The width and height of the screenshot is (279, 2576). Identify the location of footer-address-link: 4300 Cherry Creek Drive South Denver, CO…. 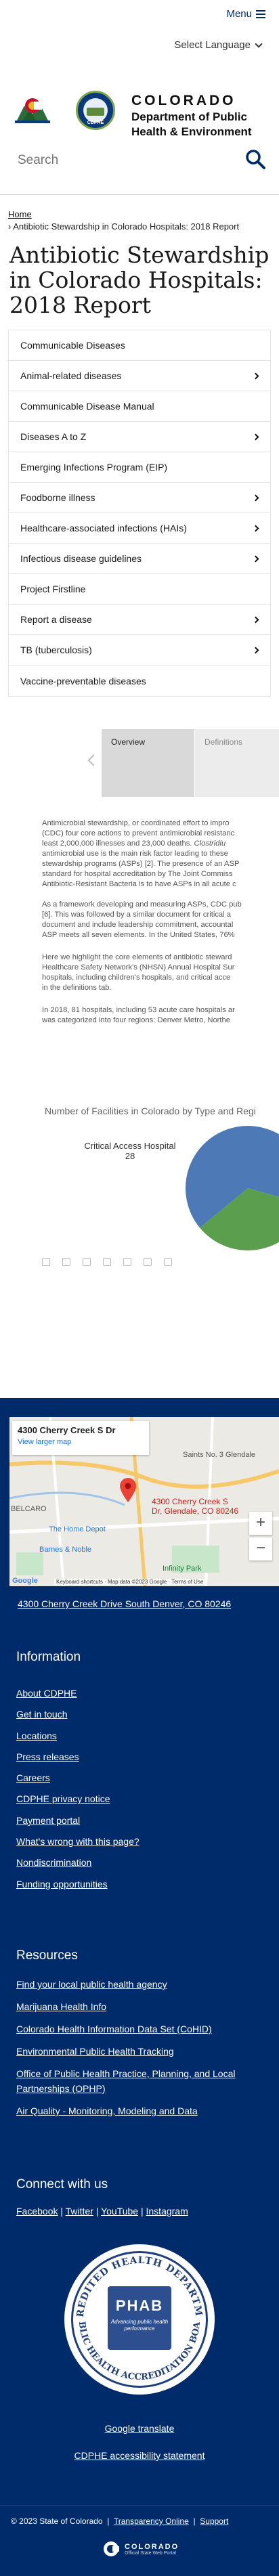
(133, 1603).